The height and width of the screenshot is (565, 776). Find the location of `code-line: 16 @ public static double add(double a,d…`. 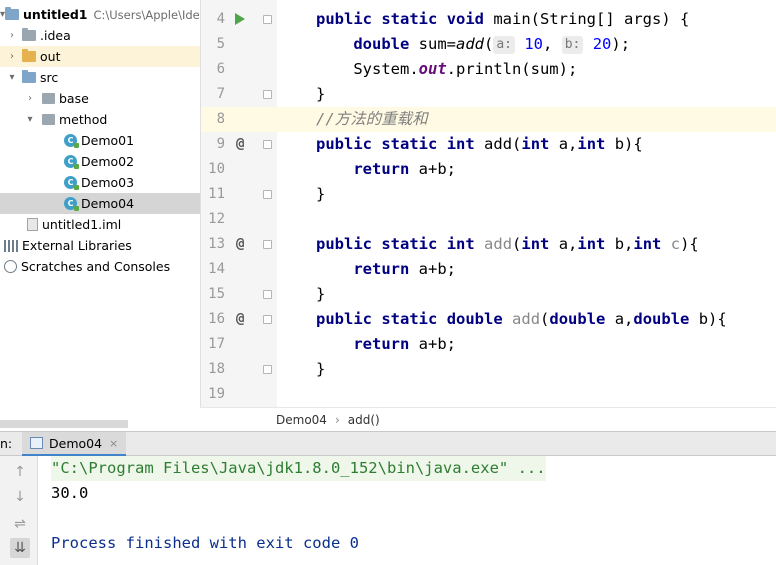

code-line: 16 @ public static double add(double a,d… is located at coordinates (488, 319).